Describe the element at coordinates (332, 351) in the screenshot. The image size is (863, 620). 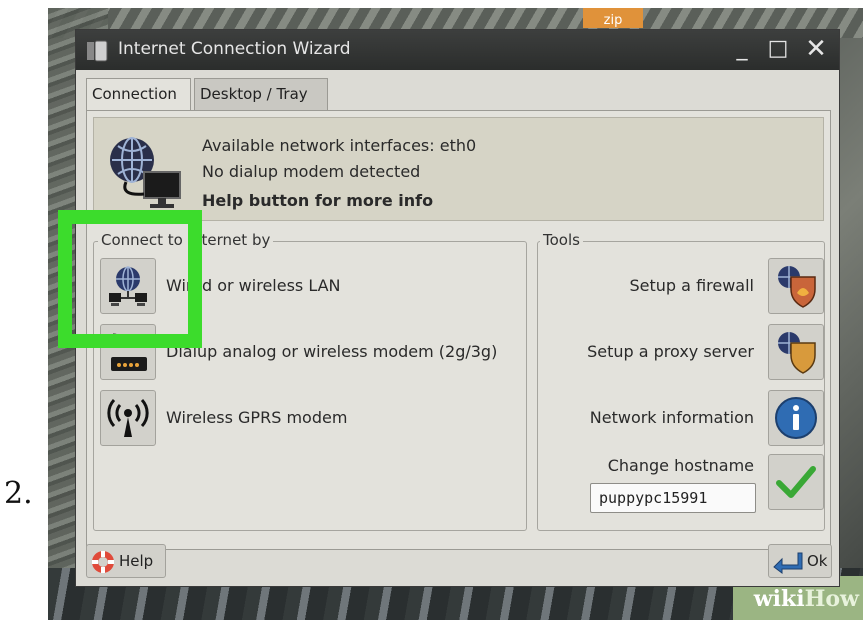
I see `dialup-modem-label: Dialup analog or wireless modem (2g/3g)` at that location.